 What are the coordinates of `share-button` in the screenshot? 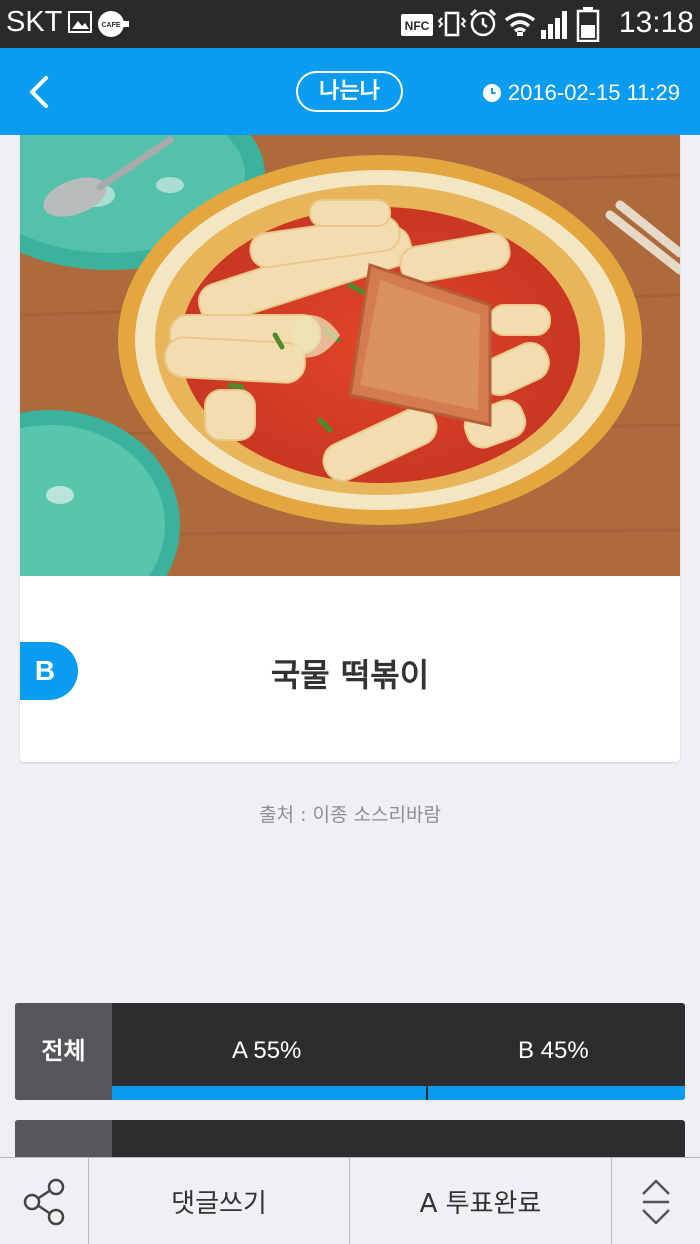 It's located at (44, 1201).